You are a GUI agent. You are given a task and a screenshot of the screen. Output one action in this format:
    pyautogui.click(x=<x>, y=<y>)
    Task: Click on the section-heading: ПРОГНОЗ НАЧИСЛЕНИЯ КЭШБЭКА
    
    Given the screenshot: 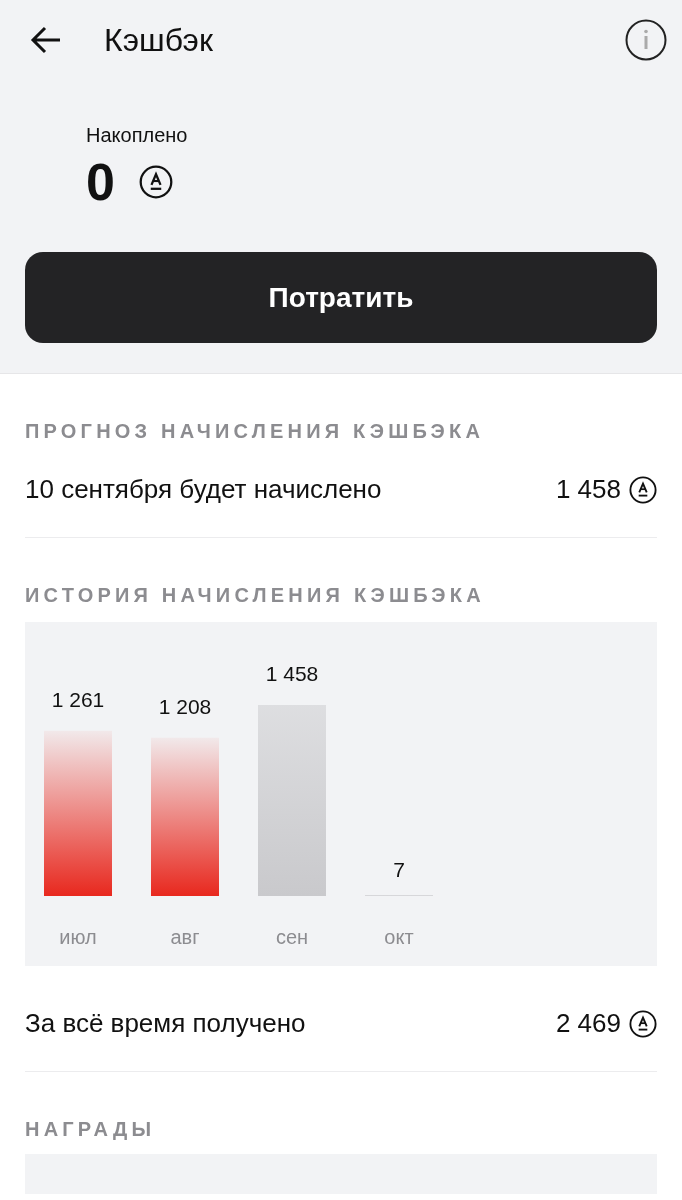 What is the action you would take?
    pyautogui.click(x=255, y=431)
    